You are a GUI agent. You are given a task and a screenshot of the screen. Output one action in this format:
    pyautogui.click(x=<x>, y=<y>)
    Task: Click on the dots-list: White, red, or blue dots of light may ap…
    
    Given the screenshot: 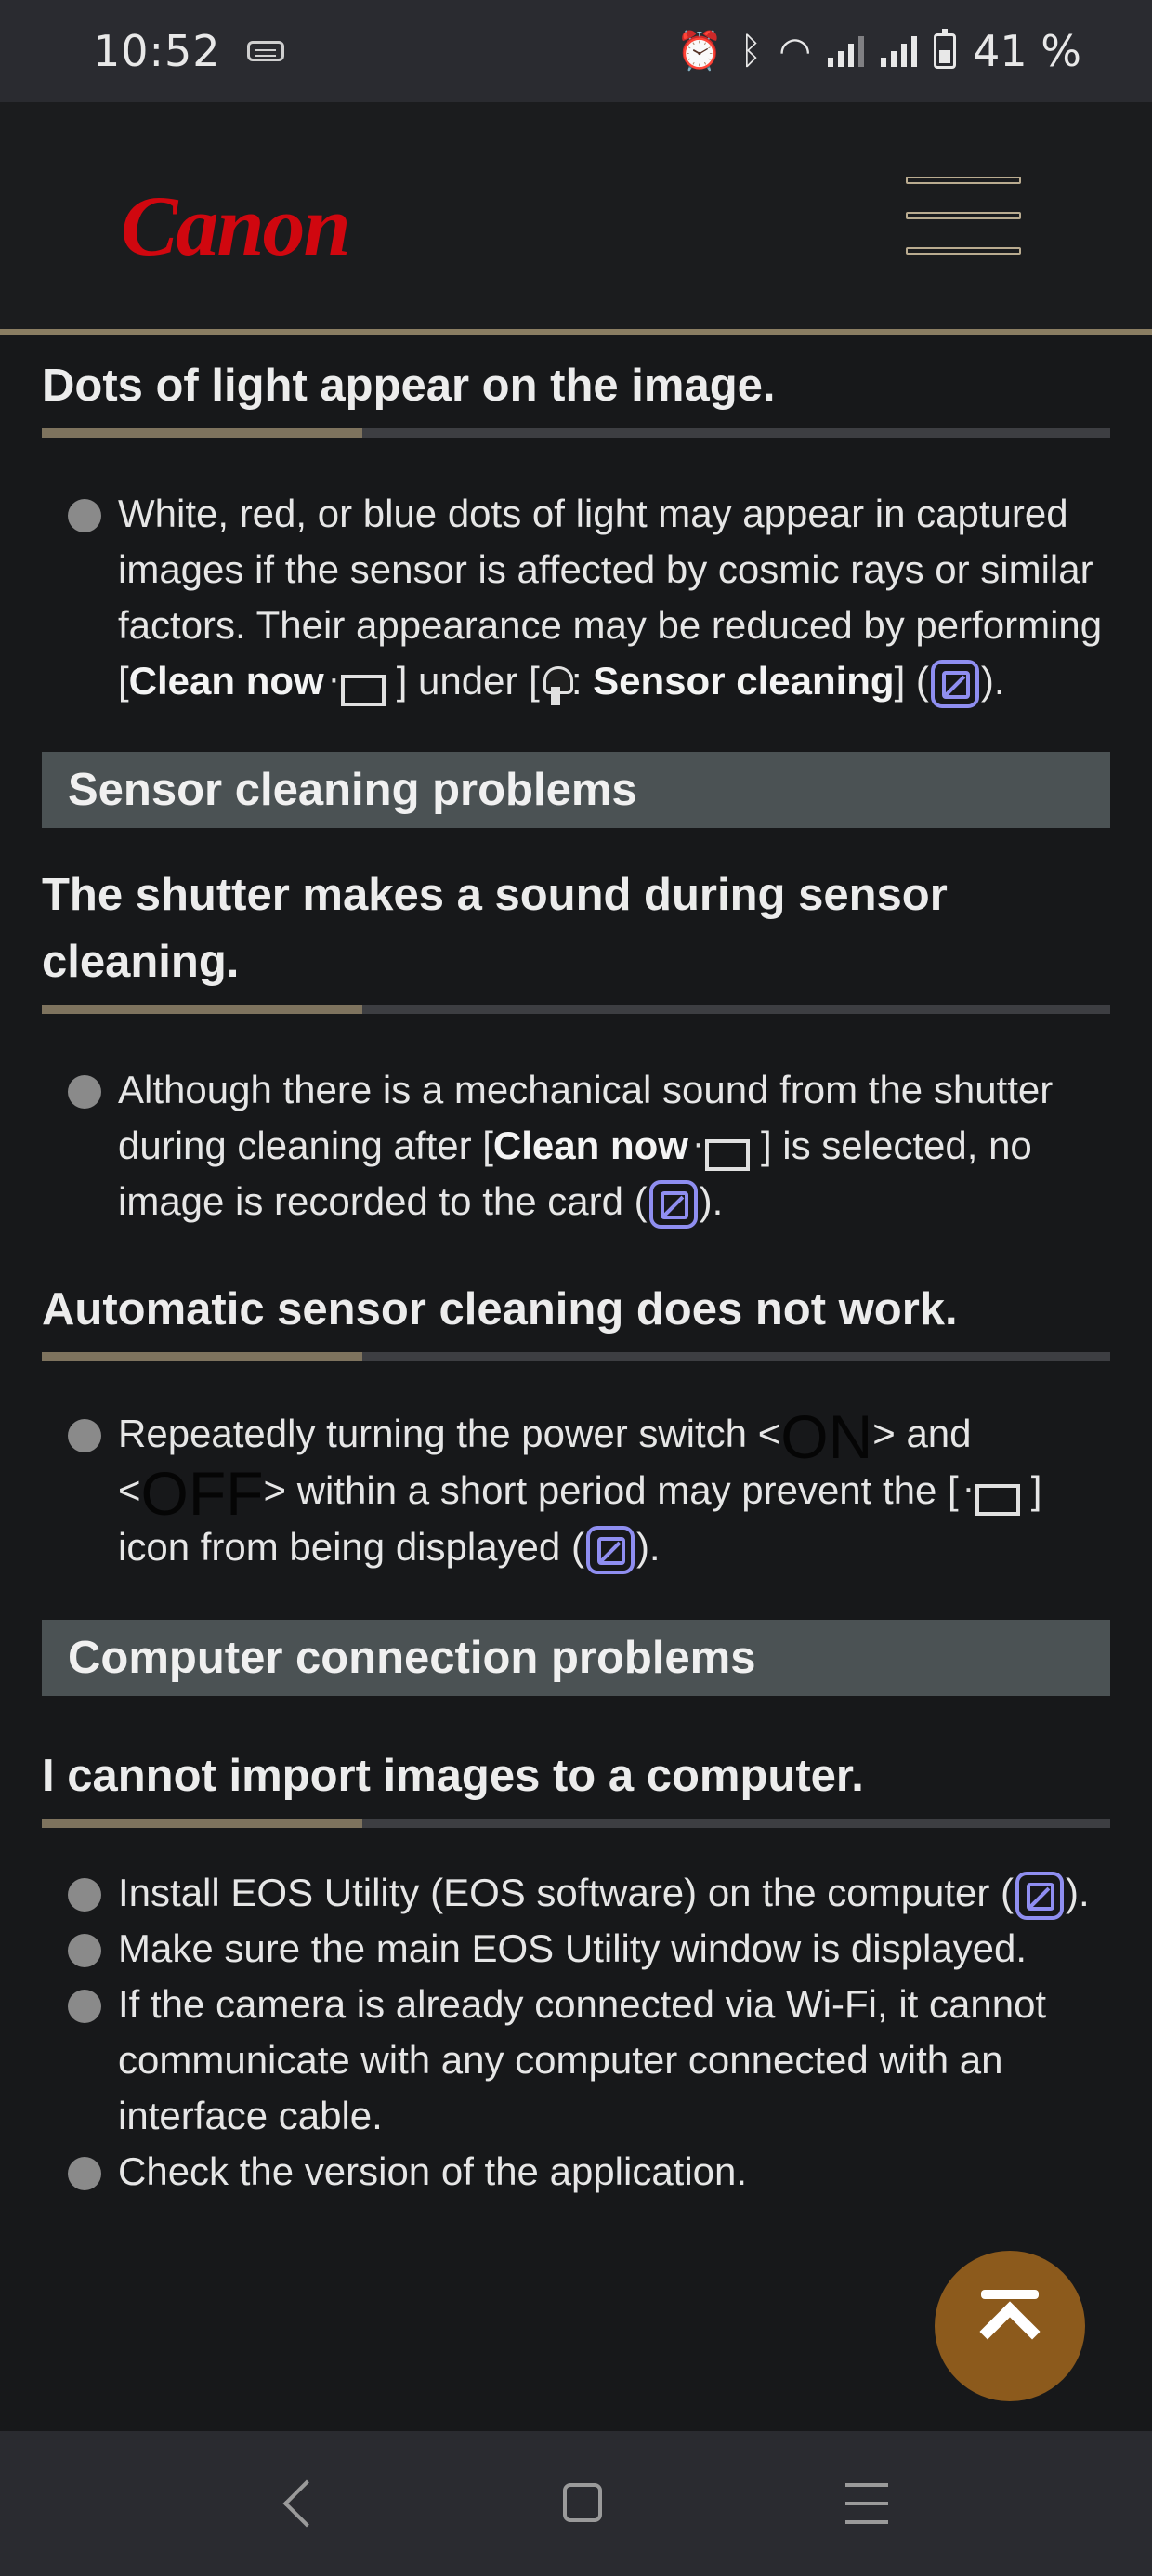 What is the action you would take?
    pyautogui.click(x=589, y=597)
    